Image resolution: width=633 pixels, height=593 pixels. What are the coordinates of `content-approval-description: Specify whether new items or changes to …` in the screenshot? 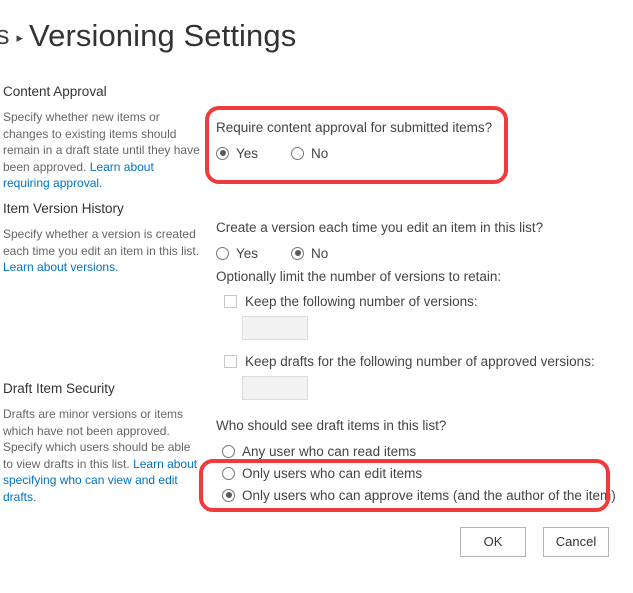 It's located at (103, 150).